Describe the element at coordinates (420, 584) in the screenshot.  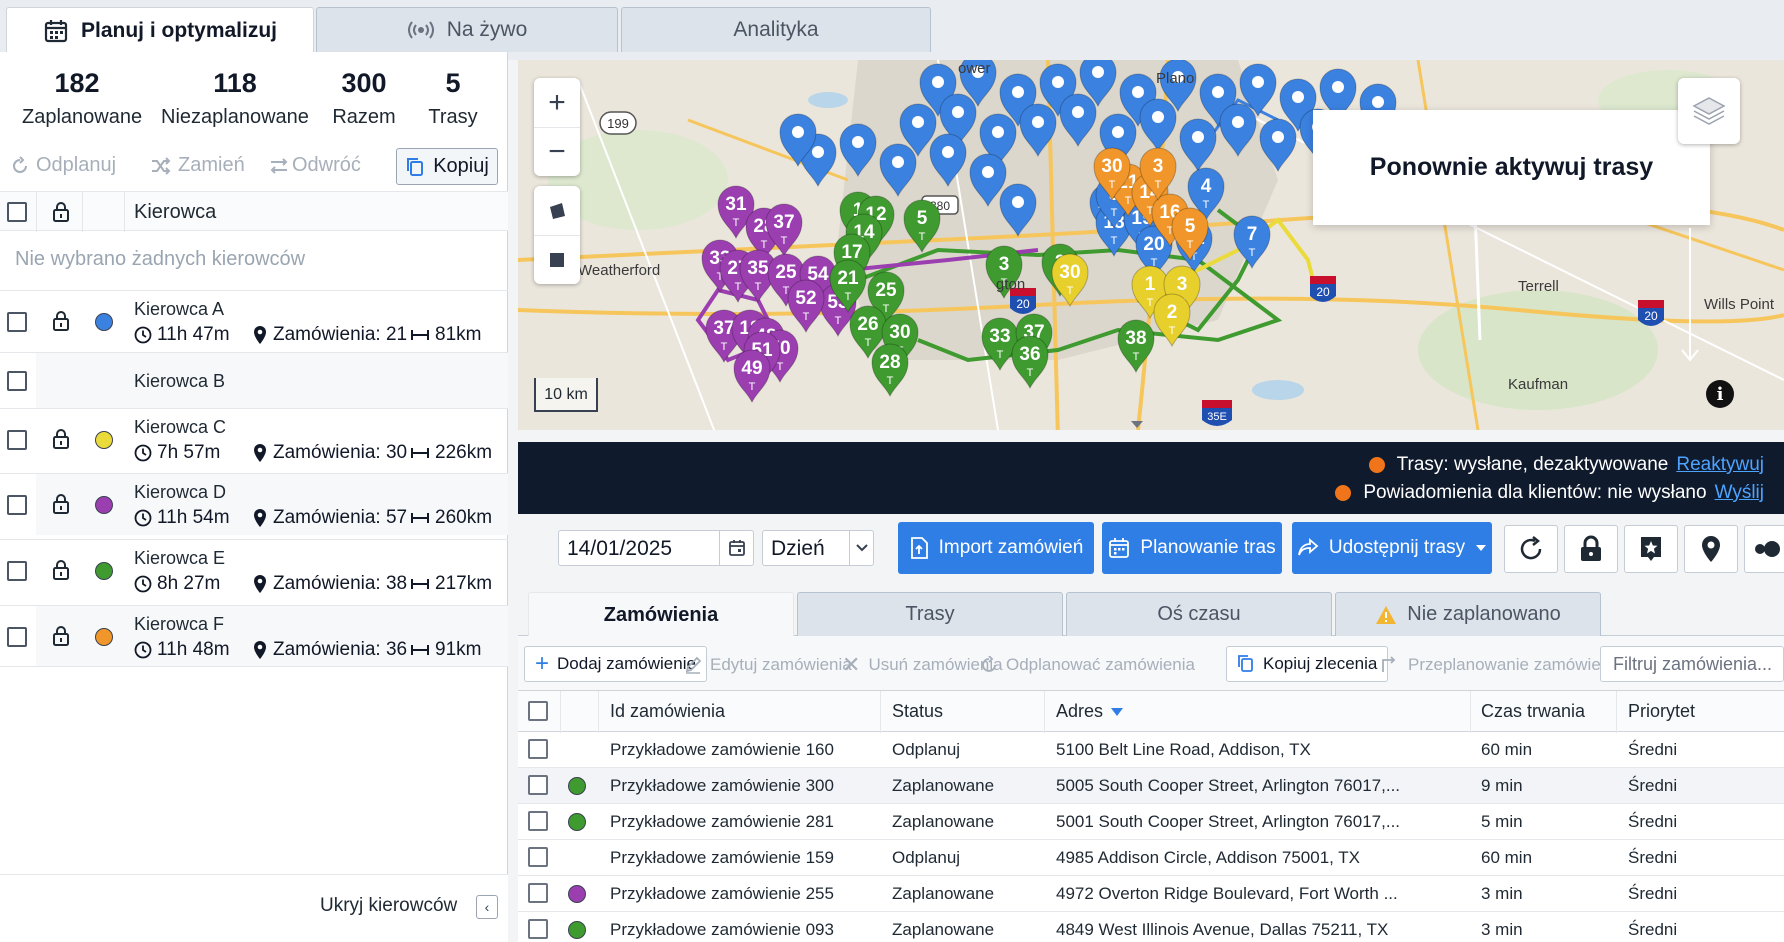
I see `distance-icon` at that location.